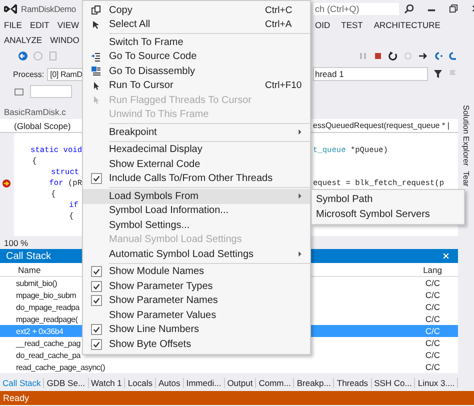  What do you see at coordinates (46, 295) in the screenshot?
I see `table-cell: mpage_bio_subm` at bounding box center [46, 295].